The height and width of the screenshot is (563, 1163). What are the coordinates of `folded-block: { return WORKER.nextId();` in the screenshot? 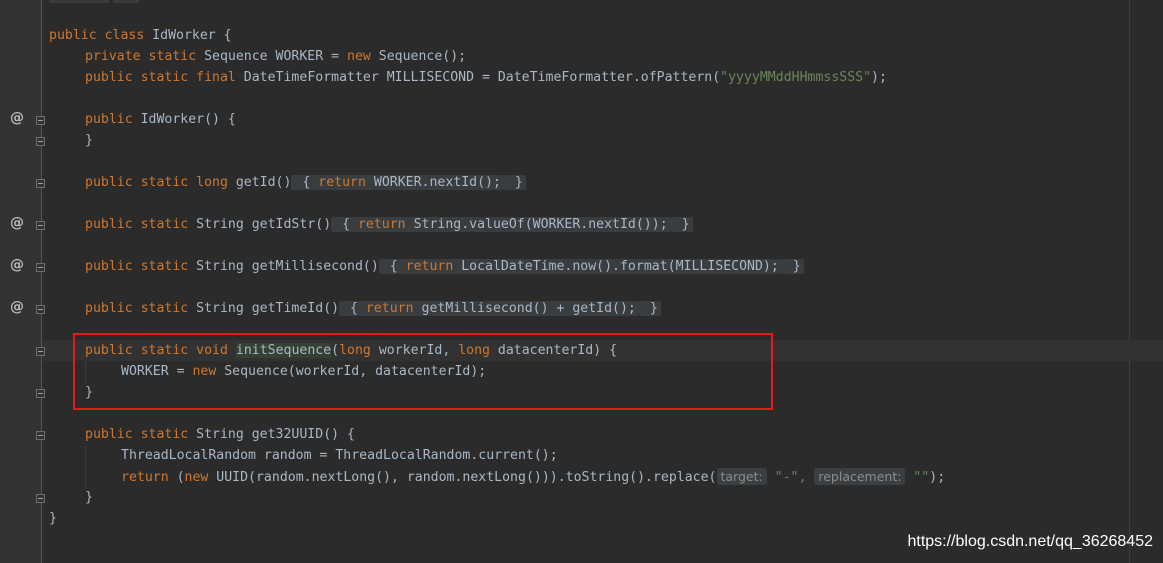 It's located at (397, 182).